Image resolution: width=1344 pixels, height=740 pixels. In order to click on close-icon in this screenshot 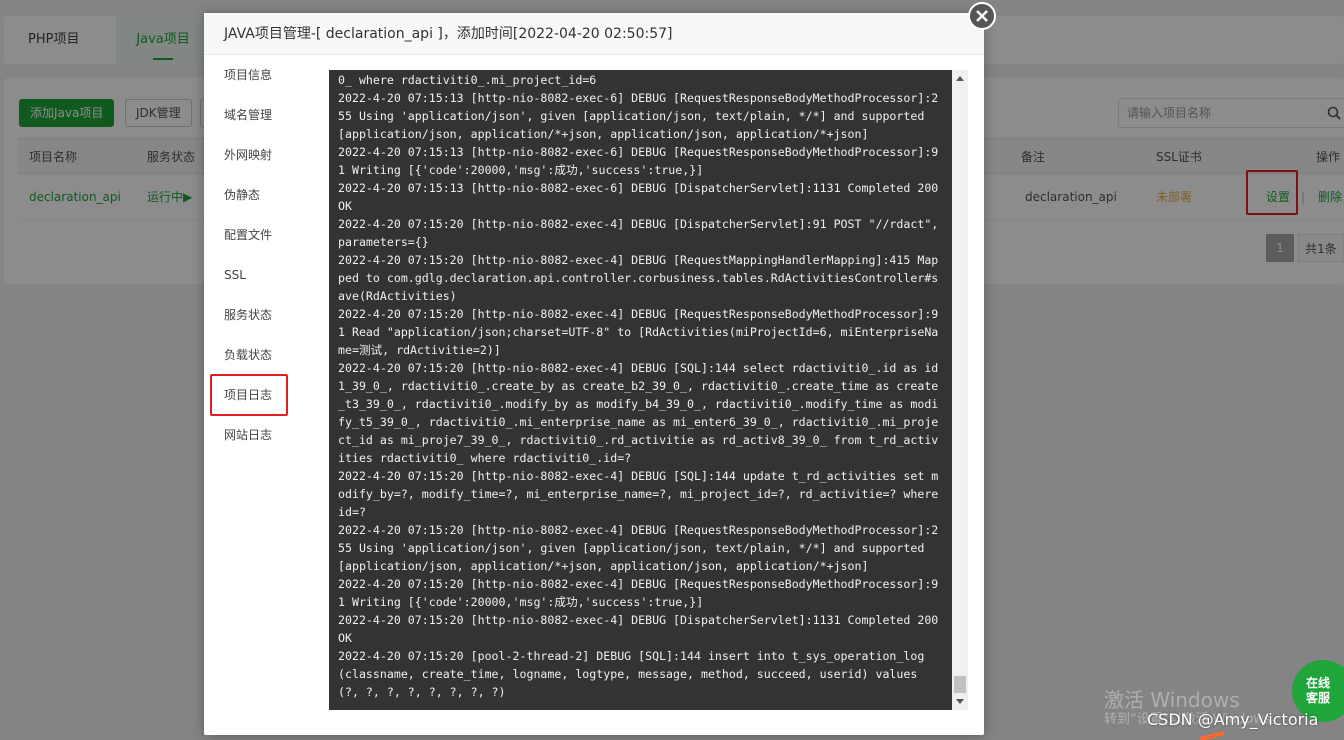, I will do `click(982, 16)`.